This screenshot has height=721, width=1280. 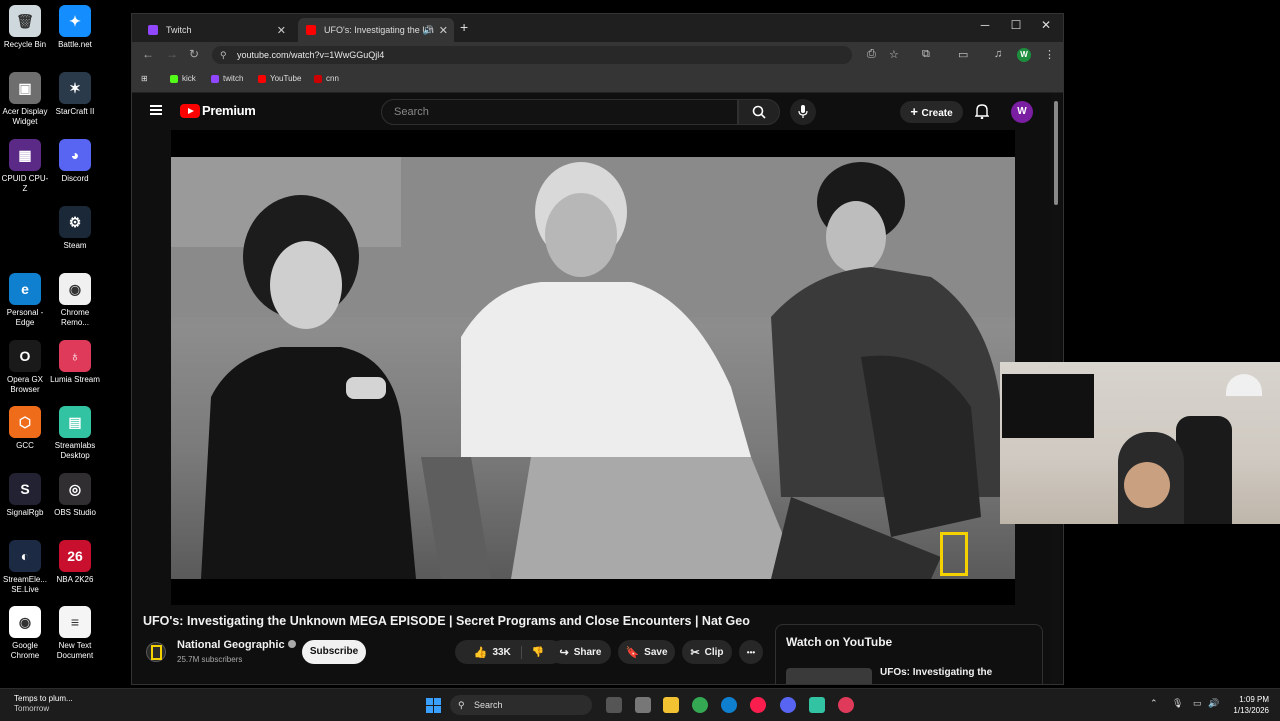 What do you see at coordinates (172, 54) in the screenshot?
I see `forward-icon: →` at bounding box center [172, 54].